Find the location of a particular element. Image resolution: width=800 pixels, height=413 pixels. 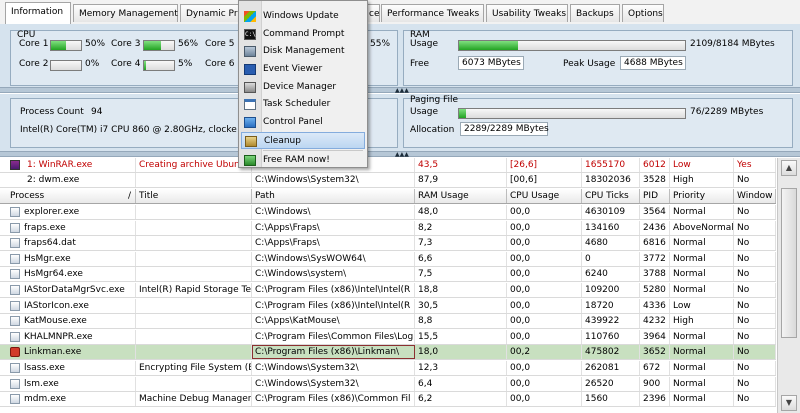

column-header-title: Title is located at coordinates (194, 196).